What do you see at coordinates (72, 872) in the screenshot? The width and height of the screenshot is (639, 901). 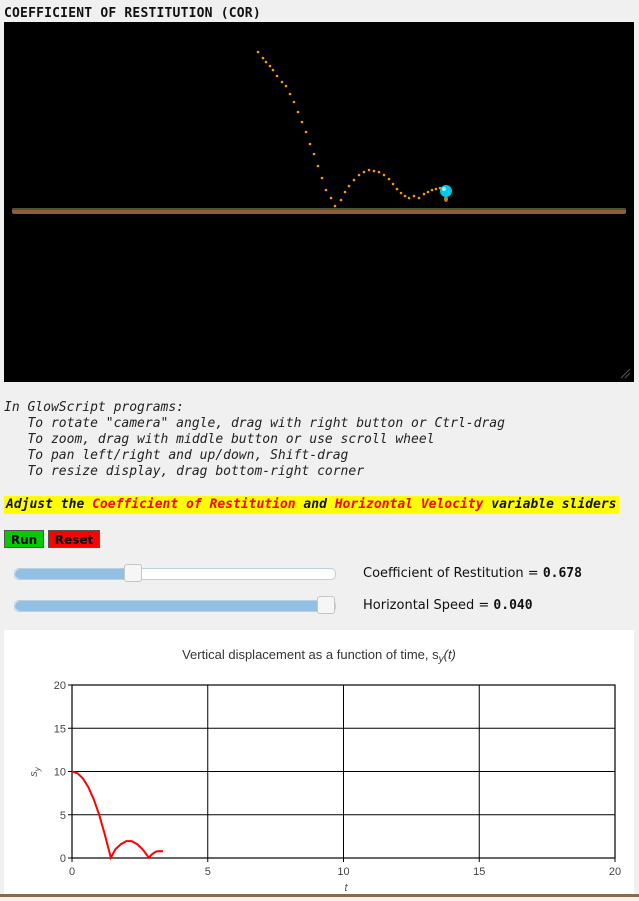 I see `x-tick-label: 0` at bounding box center [72, 872].